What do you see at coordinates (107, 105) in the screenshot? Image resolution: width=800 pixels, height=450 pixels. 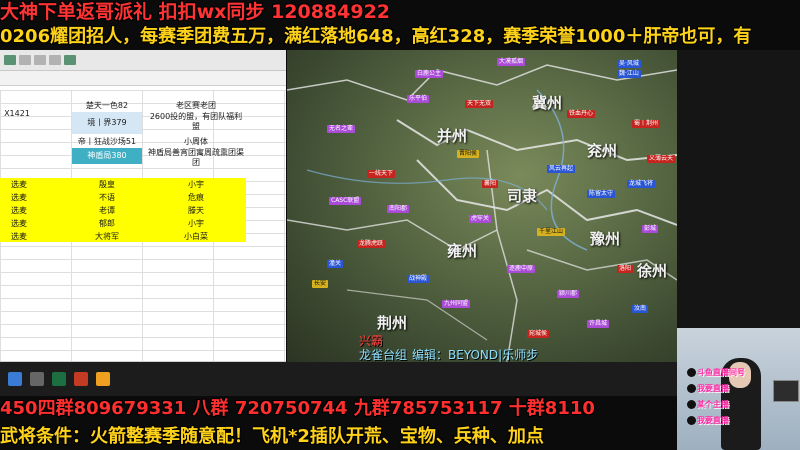 I see `cell-header-a: 楚天一色82` at bounding box center [107, 105].